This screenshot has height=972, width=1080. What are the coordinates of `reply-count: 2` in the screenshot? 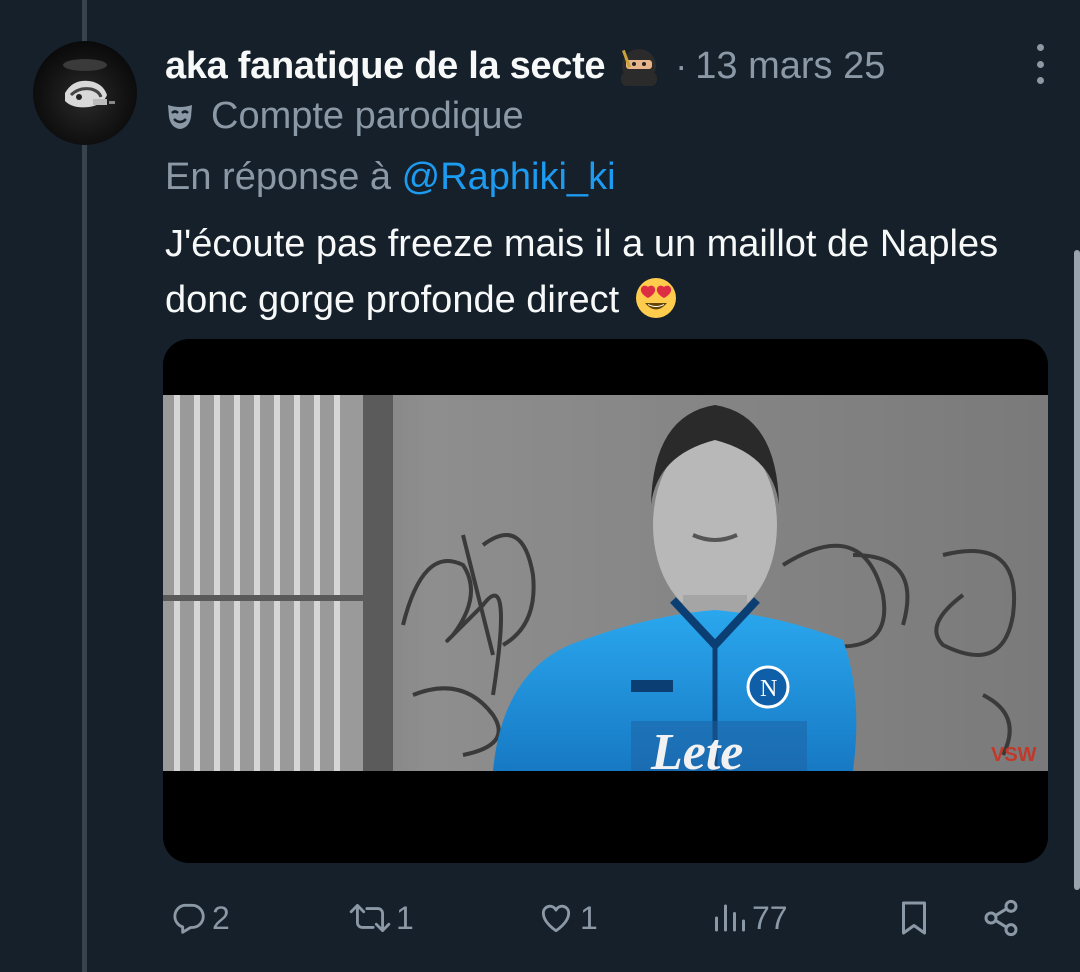 It's located at (221, 917).